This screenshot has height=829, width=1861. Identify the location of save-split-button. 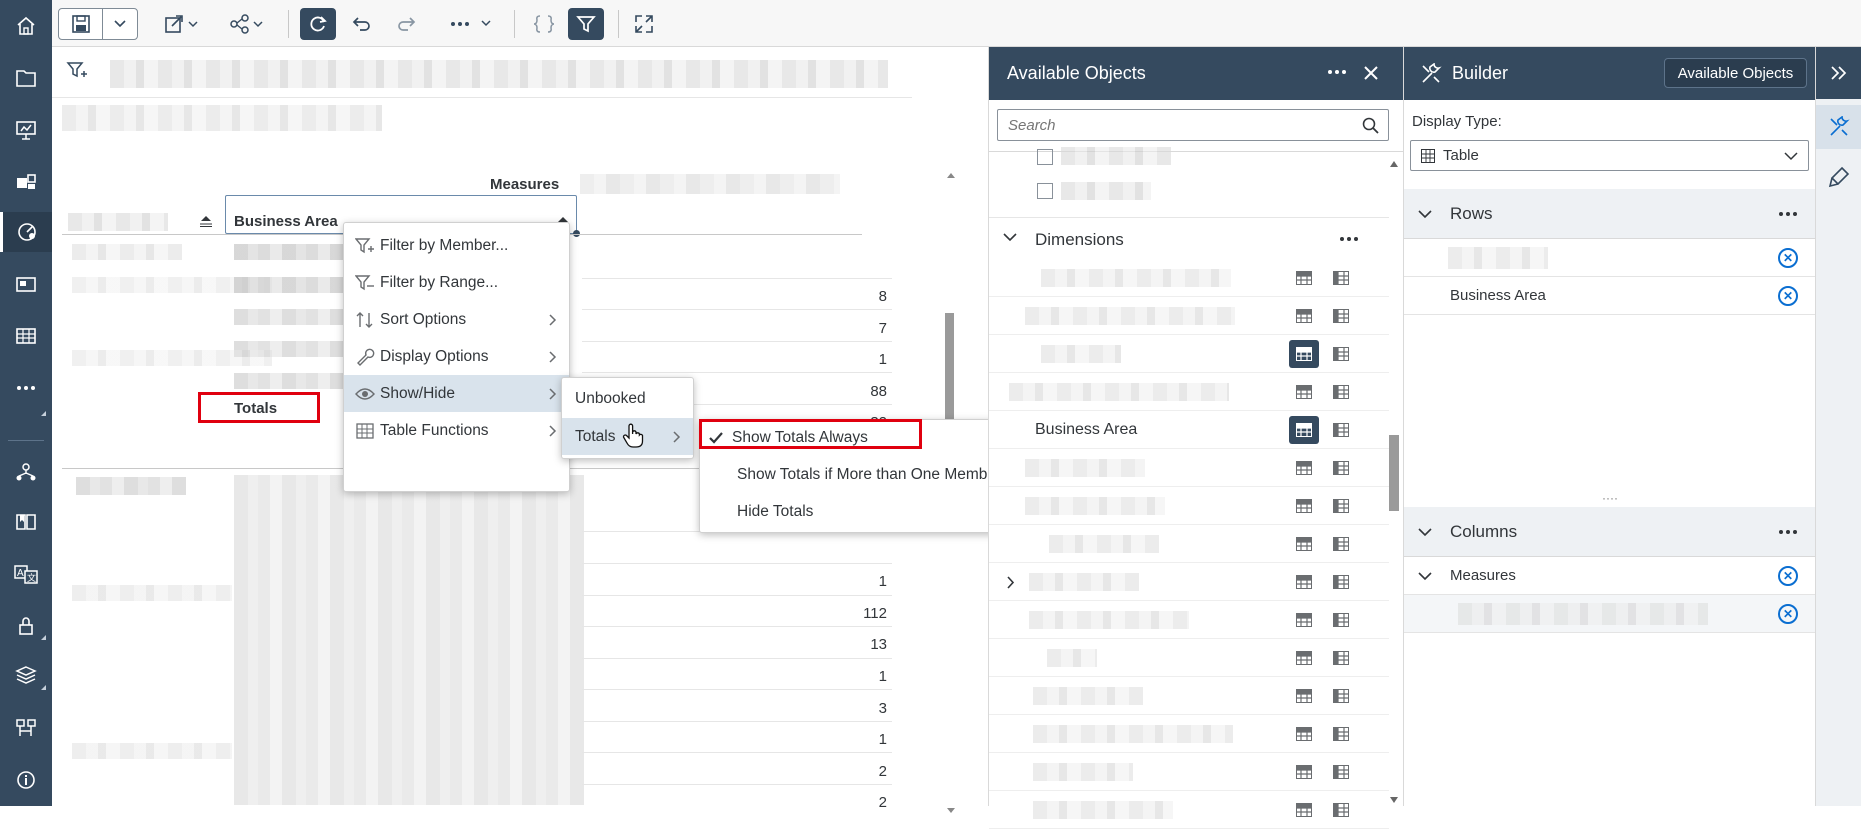
(98, 24).